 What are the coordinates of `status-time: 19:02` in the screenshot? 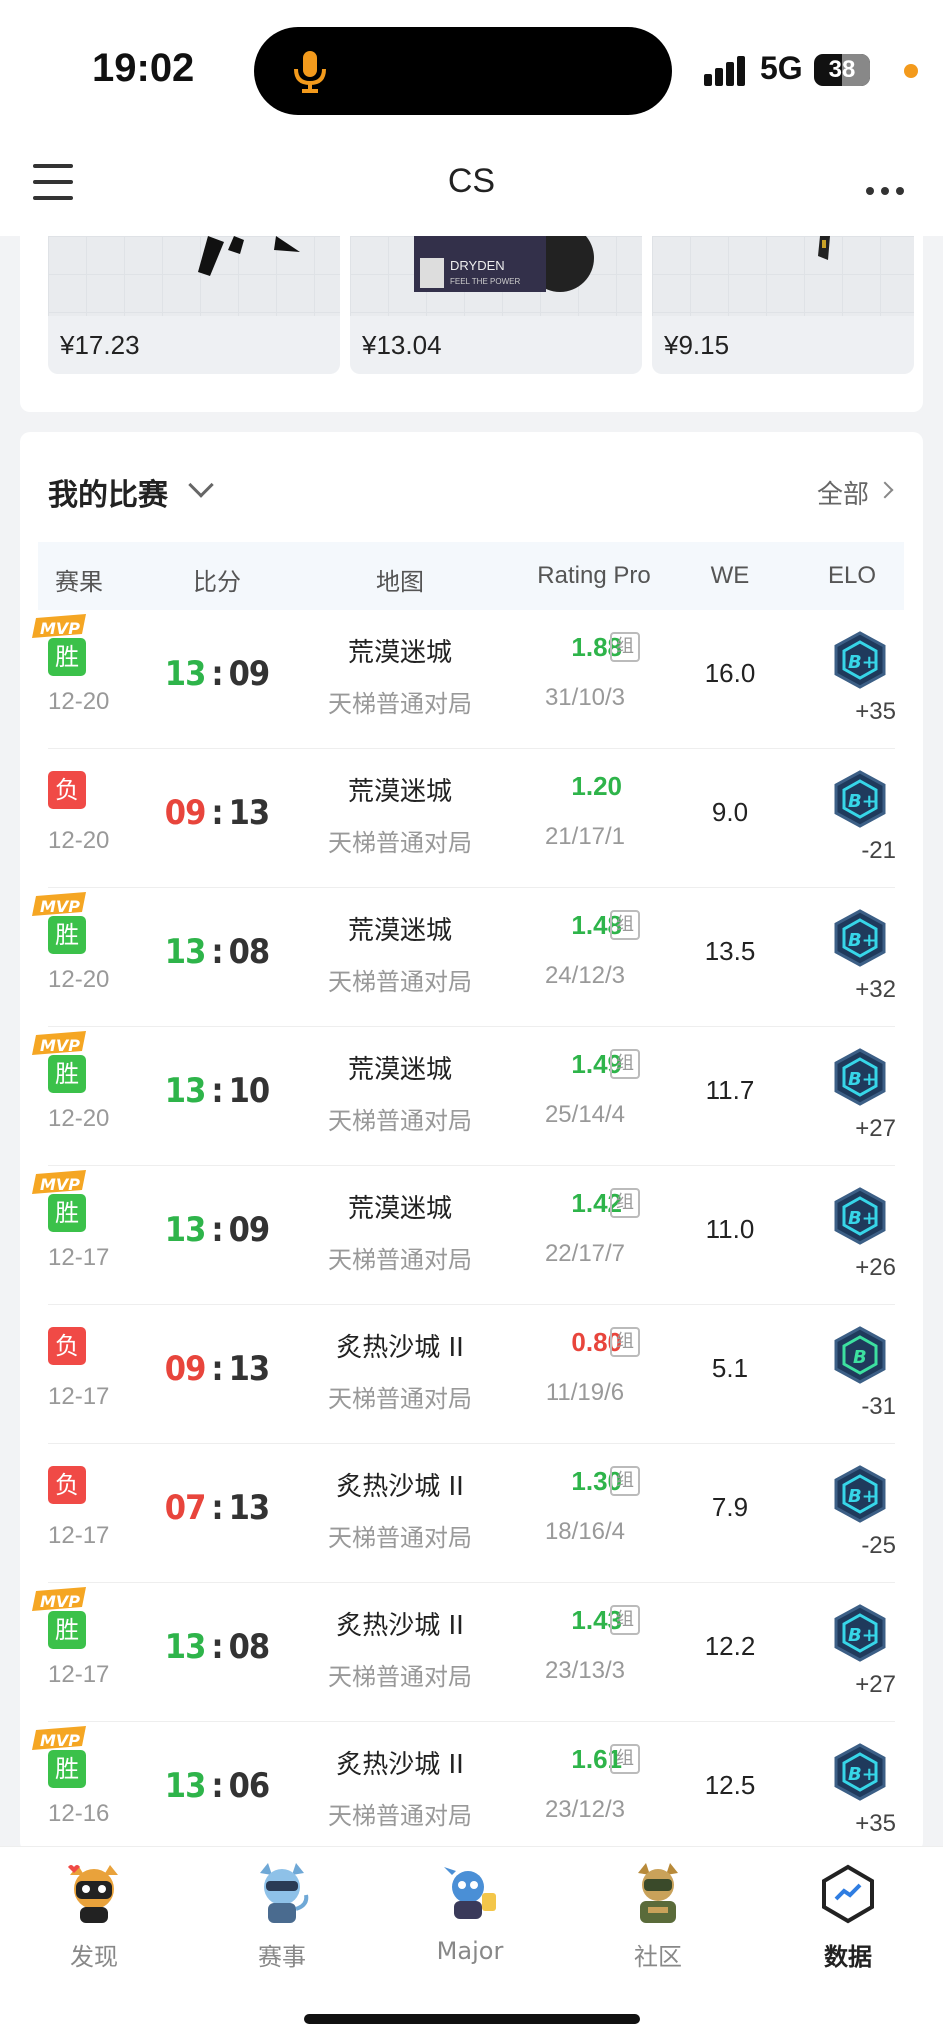 It's located at (143, 68).